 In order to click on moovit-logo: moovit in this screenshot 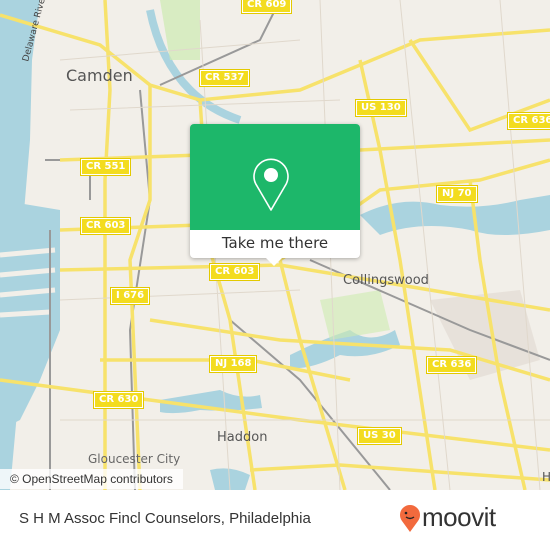, I will do `click(447, 517)`.